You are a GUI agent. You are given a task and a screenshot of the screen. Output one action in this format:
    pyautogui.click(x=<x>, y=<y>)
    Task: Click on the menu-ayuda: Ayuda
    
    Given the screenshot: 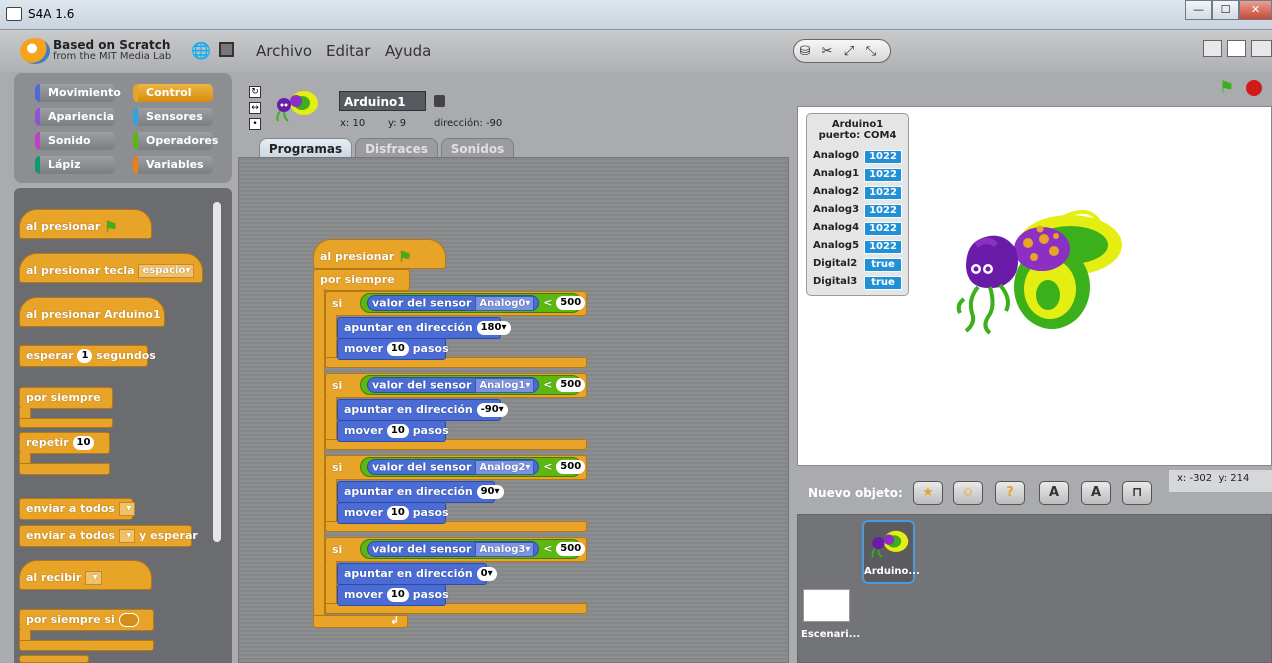 What is the action you would take?
    pyautogui.click(x=408, y=51)
    